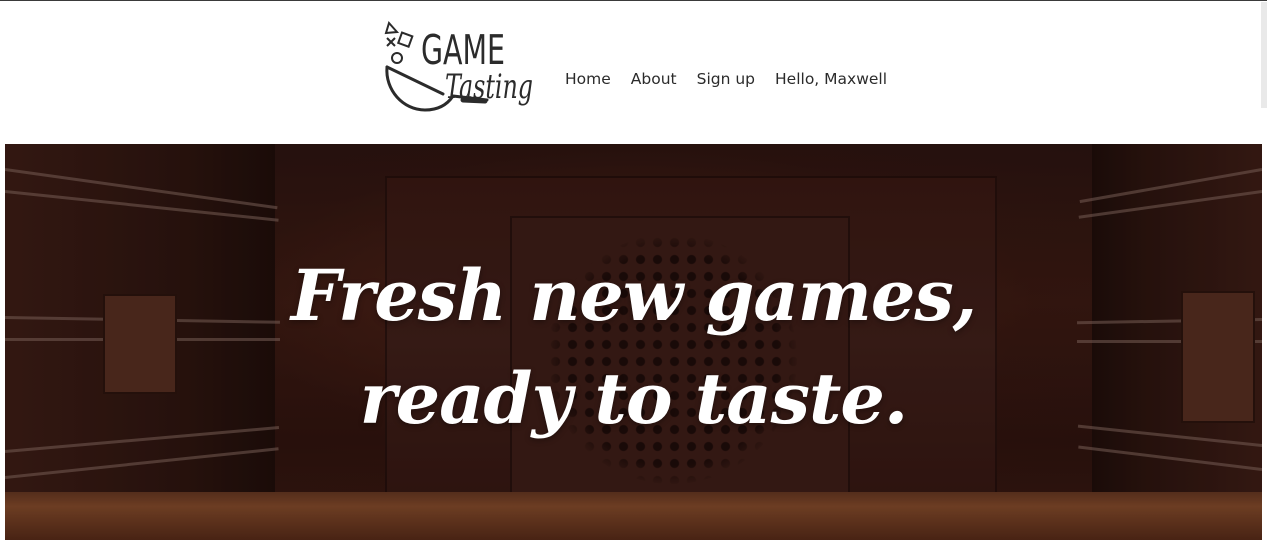 The height and width of the screenshot is (540, 1267). I want to click on cross-icon, so click(391, 42).